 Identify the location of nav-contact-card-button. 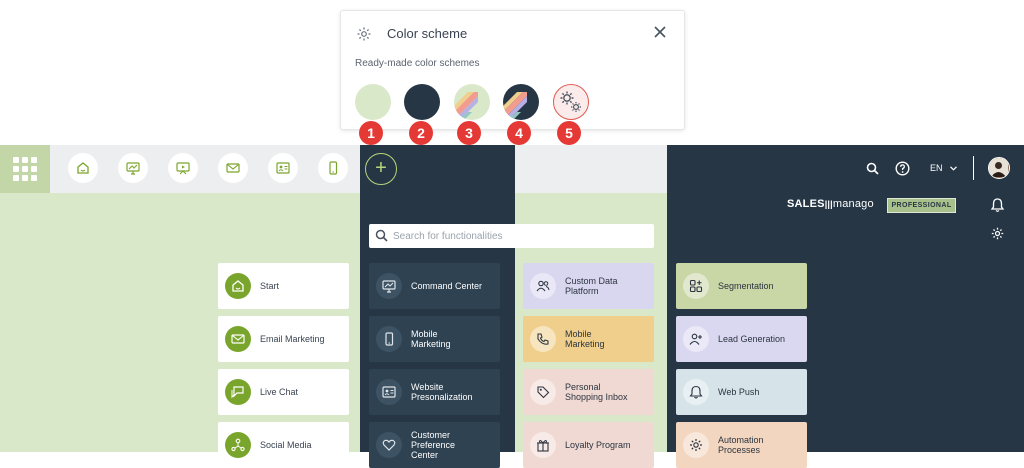
(283, 168).